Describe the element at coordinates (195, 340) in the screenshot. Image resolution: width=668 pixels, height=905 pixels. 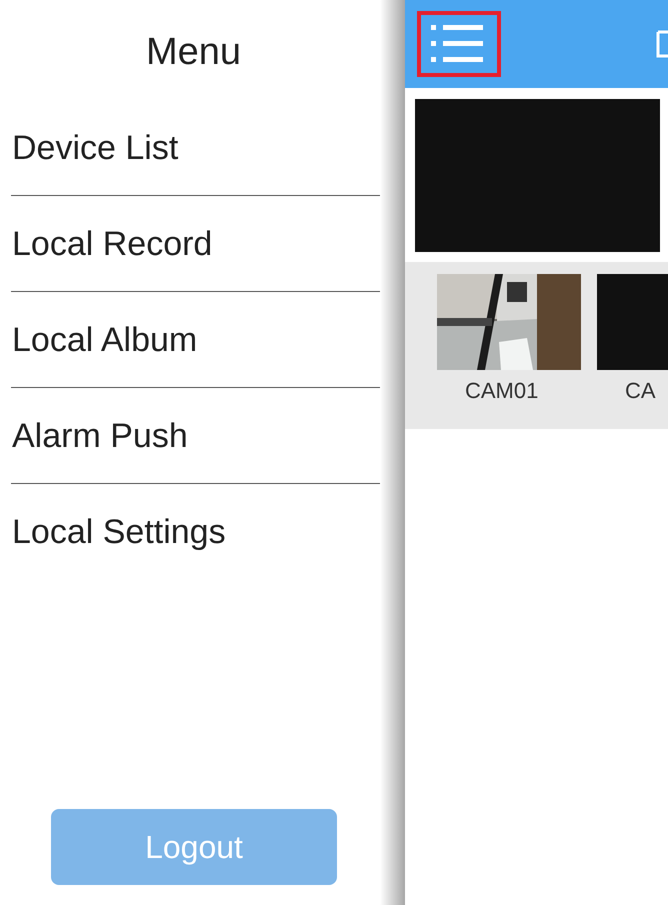
I see `menu-item: Local Album` at that location.